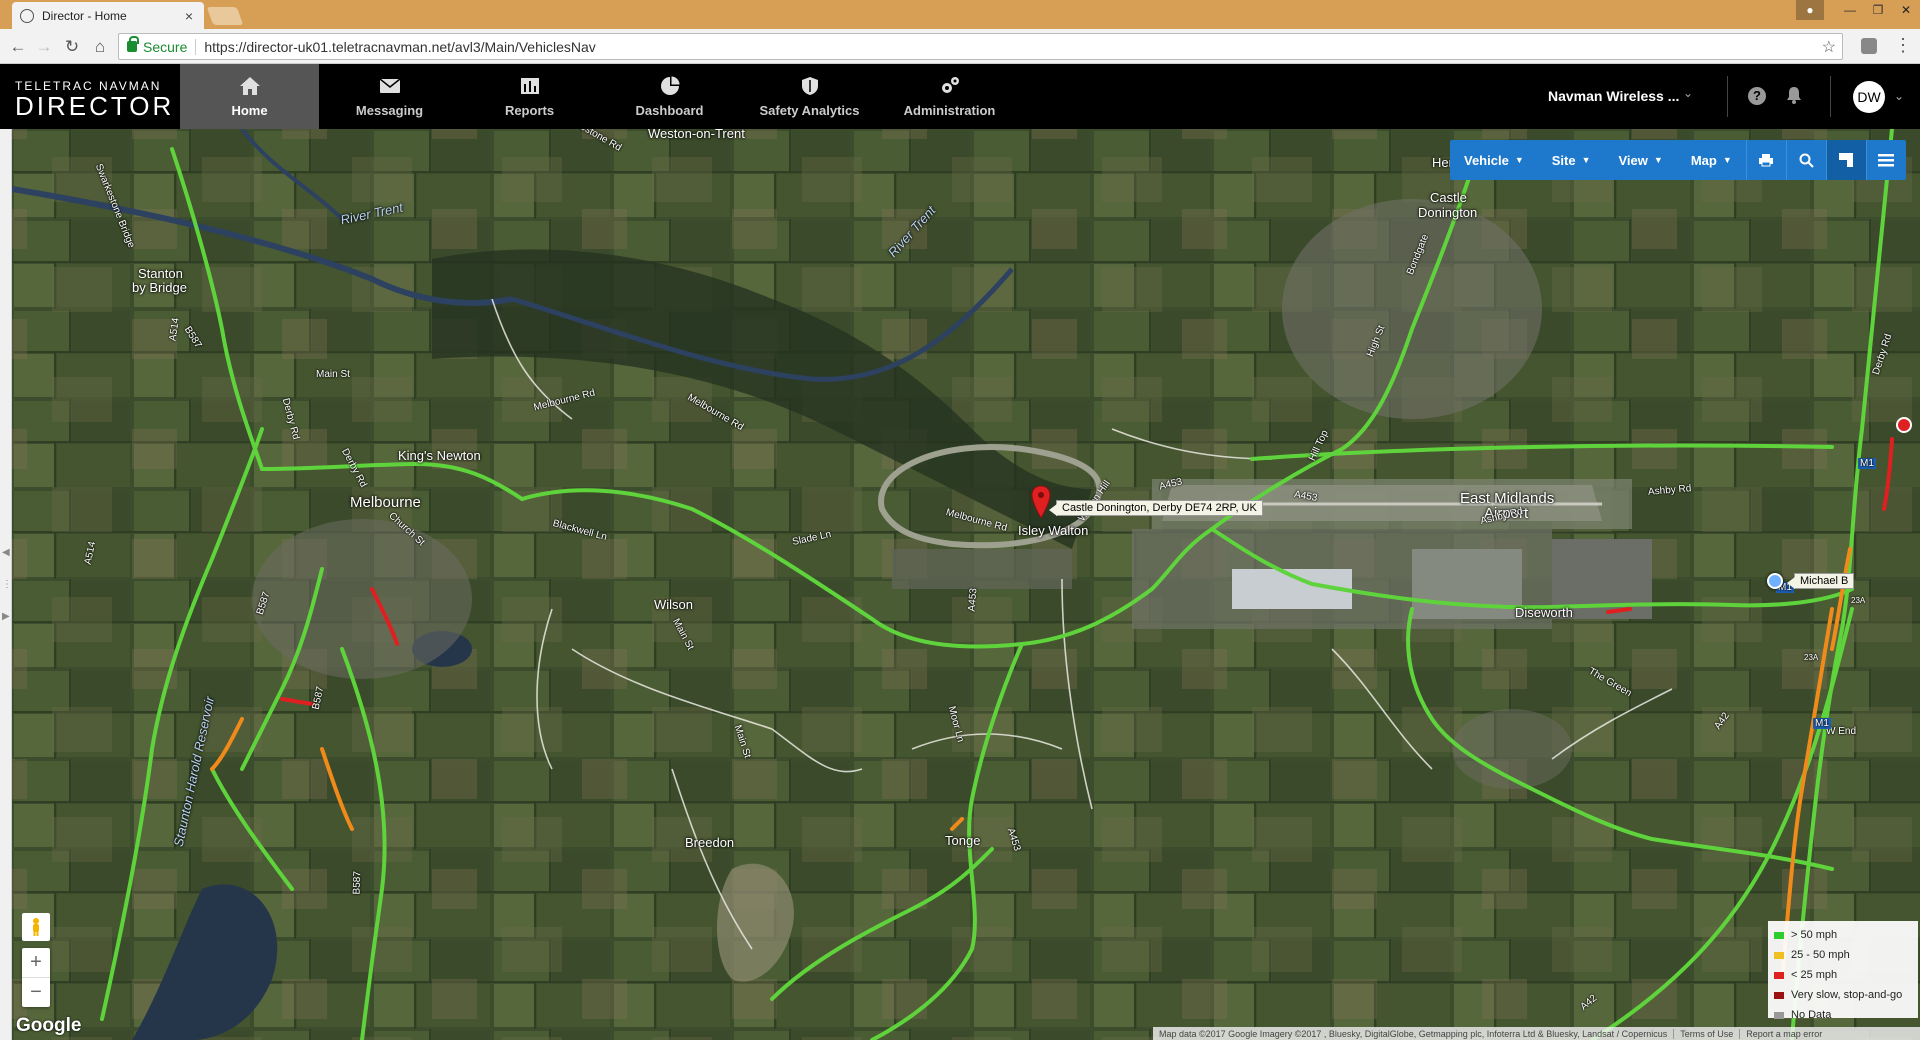  What do you see at coordinates (95, 106) in the screenshot?
I see `logo-line2: DIRECTOR` at bounding box center [95, 106].